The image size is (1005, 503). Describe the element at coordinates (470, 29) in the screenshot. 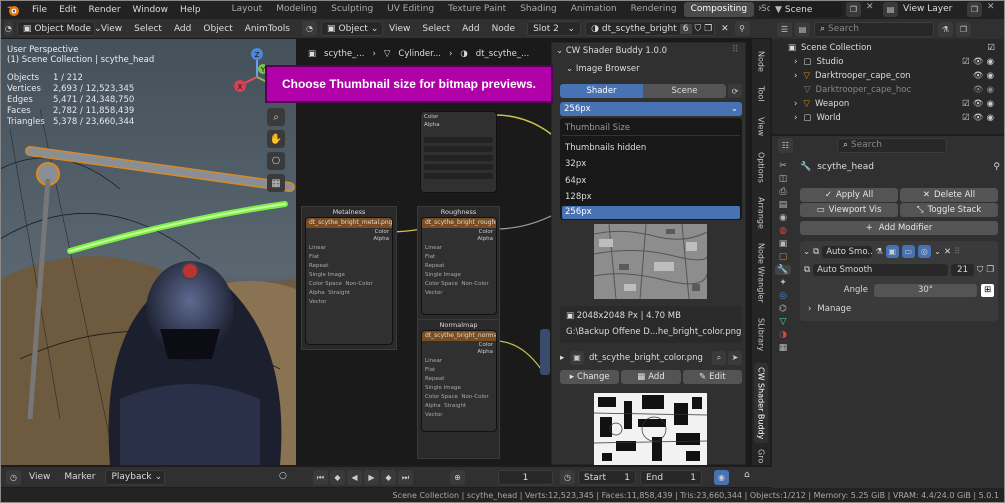

I see `node-menu-add: Add` at that location.